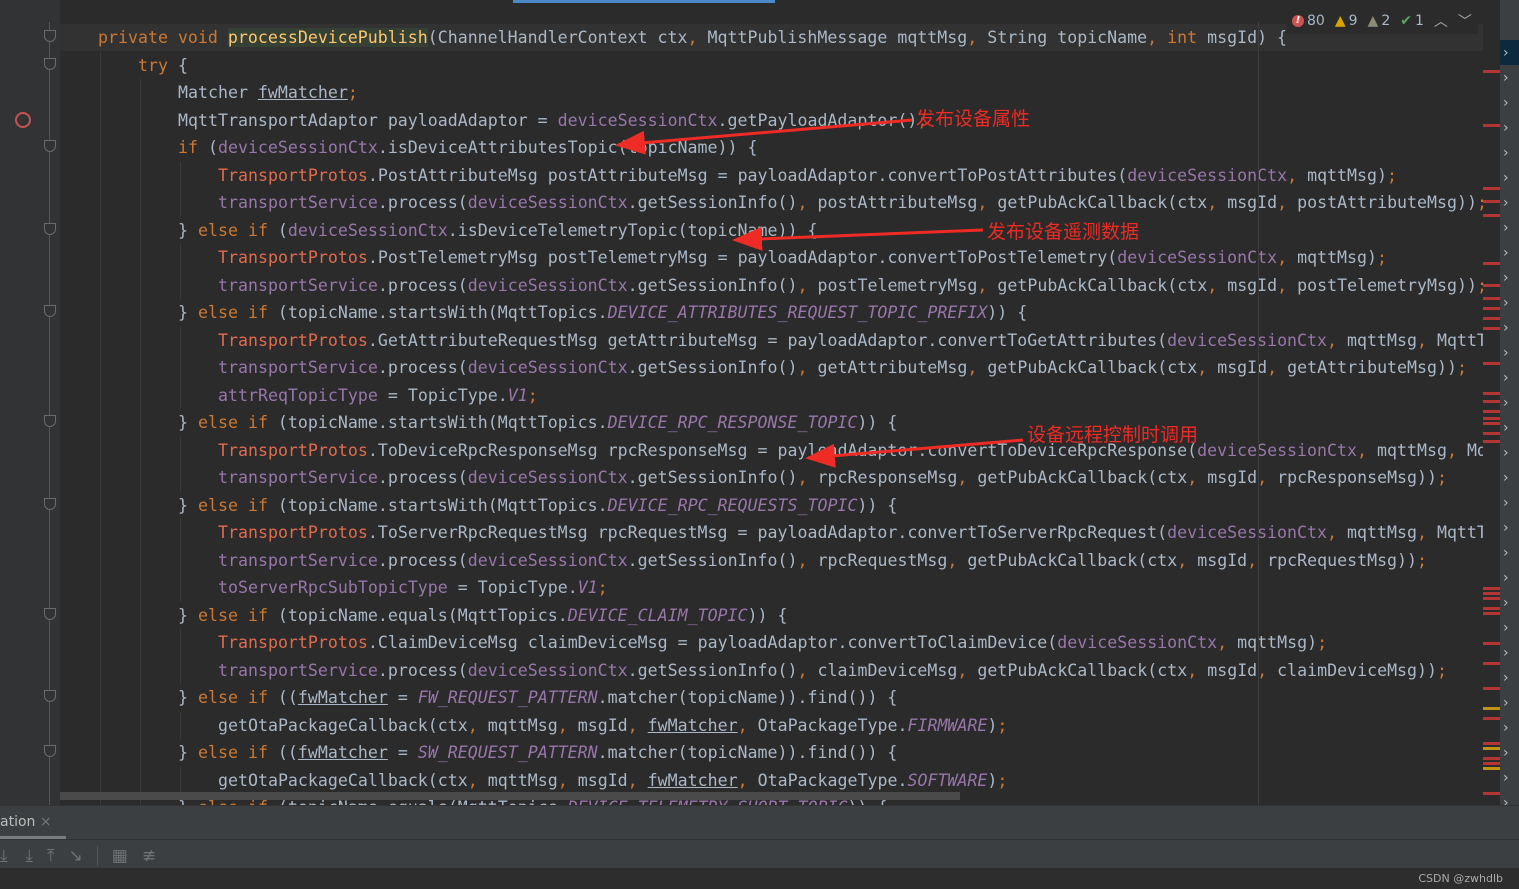 The height and width of the screenshot is (889, 1519). What do you see at coordinates (1113, 435) in the screenshot?
I see `annotation-rpc-call: 设备远程控制时调用` at bounding box center [1113, 435].